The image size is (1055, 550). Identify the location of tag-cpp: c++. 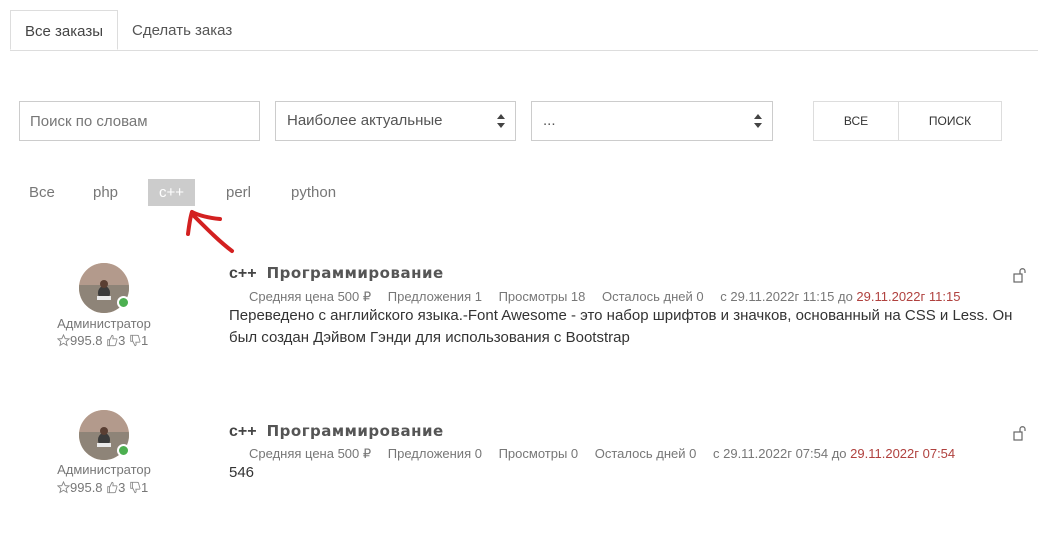
(172, 192).